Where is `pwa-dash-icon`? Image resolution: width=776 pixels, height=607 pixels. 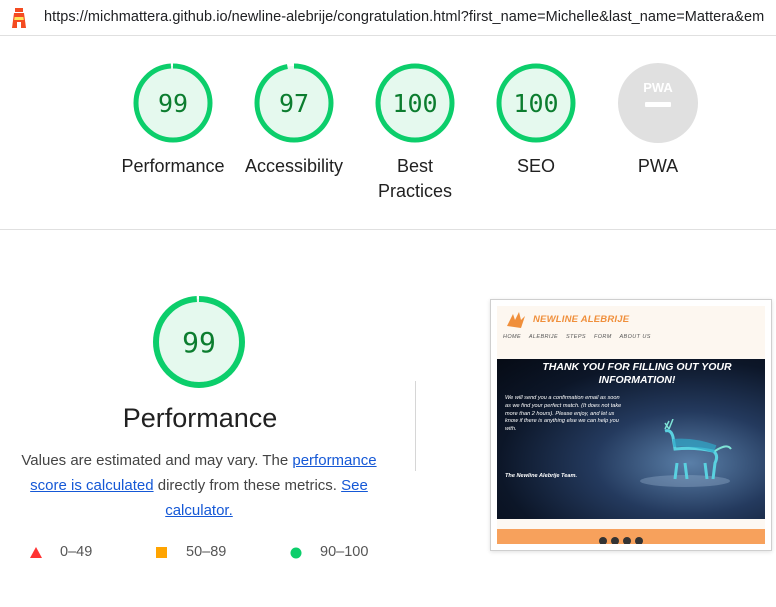 pwa-dash-icon is located at coordinates (658, 104).